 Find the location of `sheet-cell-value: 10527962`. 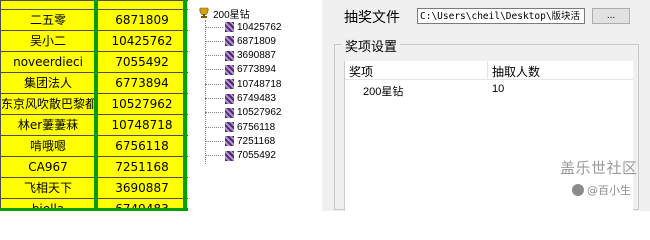

sheet-cell-value: 10527962 is located at coordinates (141, 104).